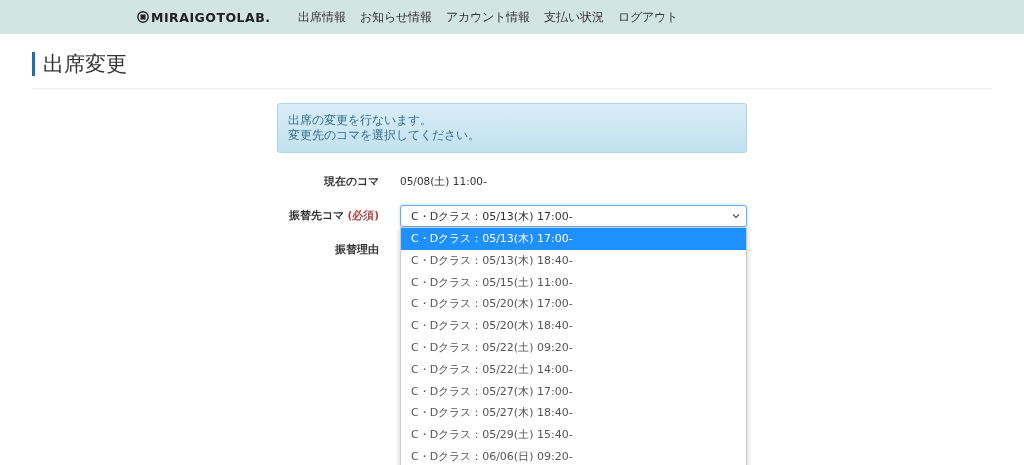  I want to click on required-label: (必須), so click(363, 215).